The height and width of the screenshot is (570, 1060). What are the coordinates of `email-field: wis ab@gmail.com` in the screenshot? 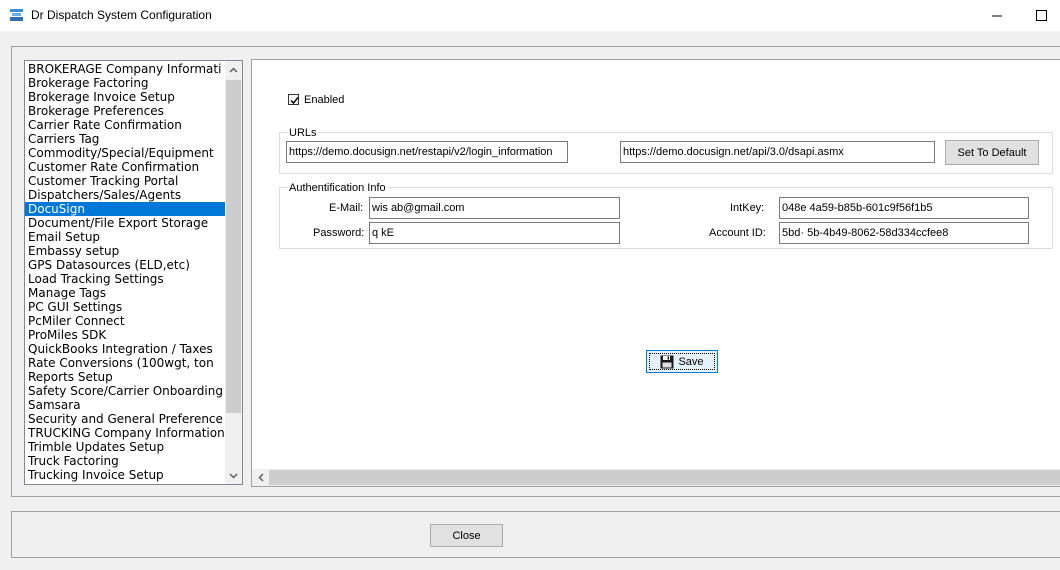 It's located at (494, 208).